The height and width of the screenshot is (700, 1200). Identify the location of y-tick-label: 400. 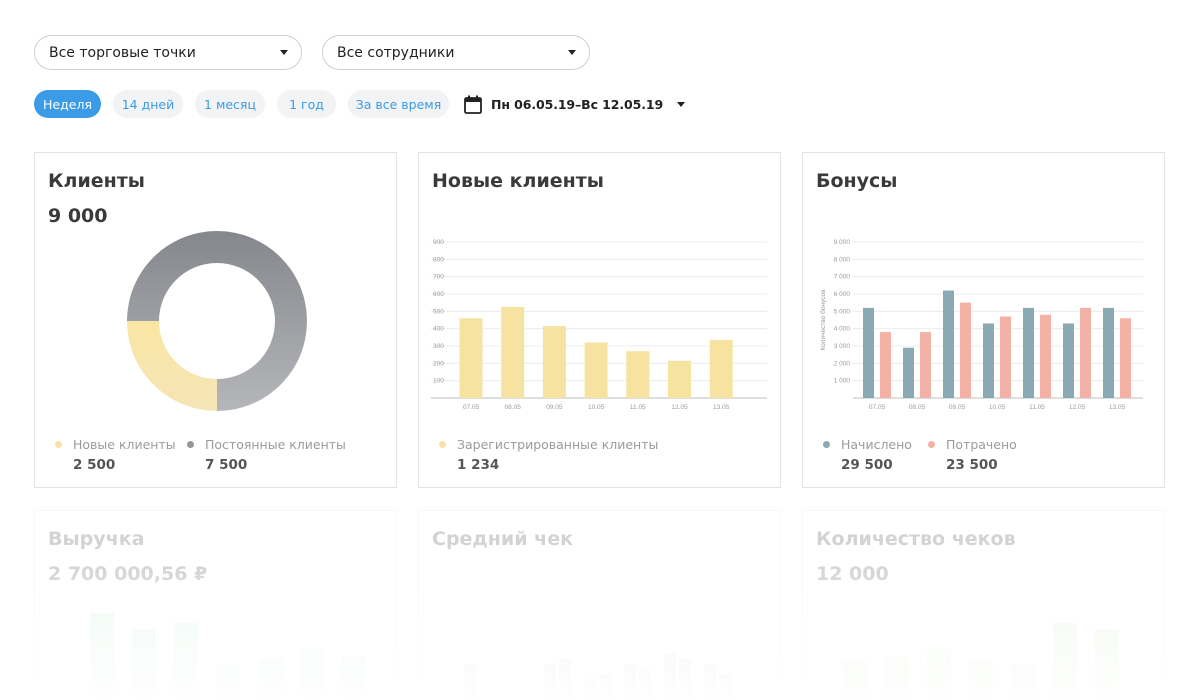
(438, 329).